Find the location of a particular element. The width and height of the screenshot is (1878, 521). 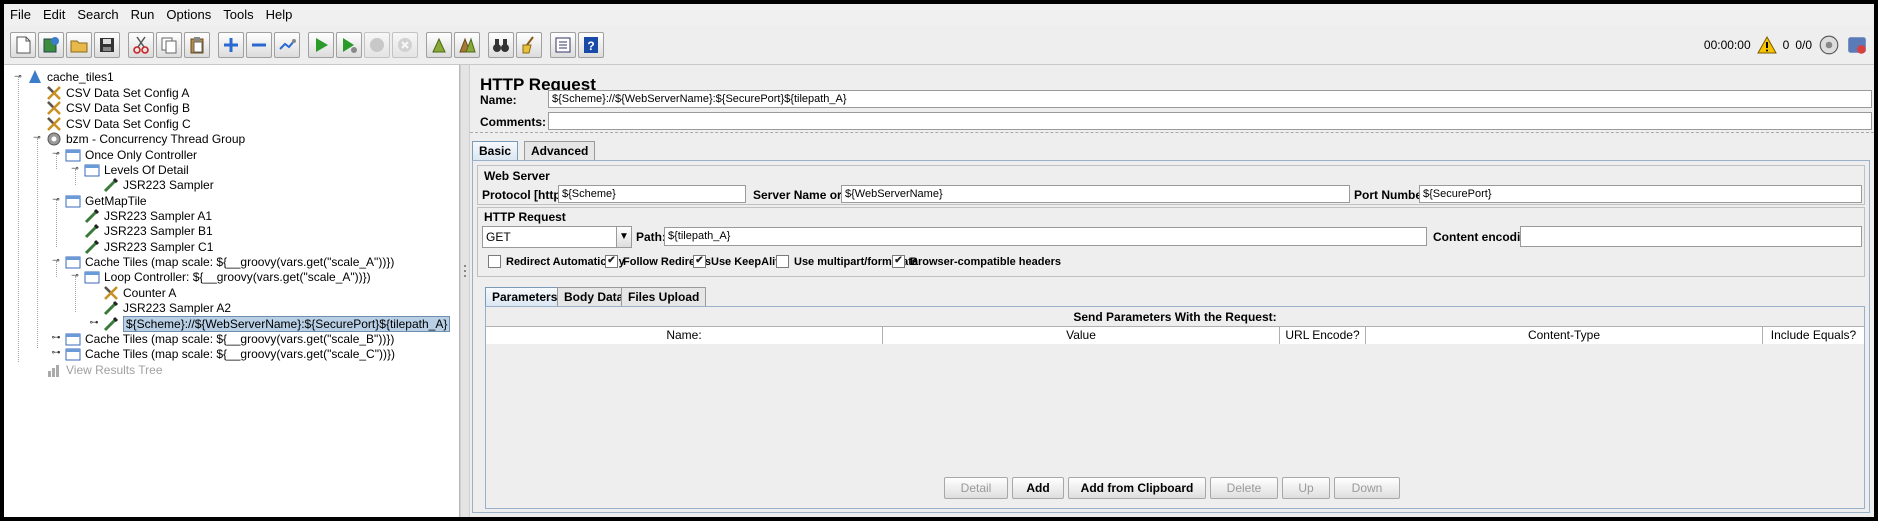

down-button: Down is located at coordinates (1367, 488).